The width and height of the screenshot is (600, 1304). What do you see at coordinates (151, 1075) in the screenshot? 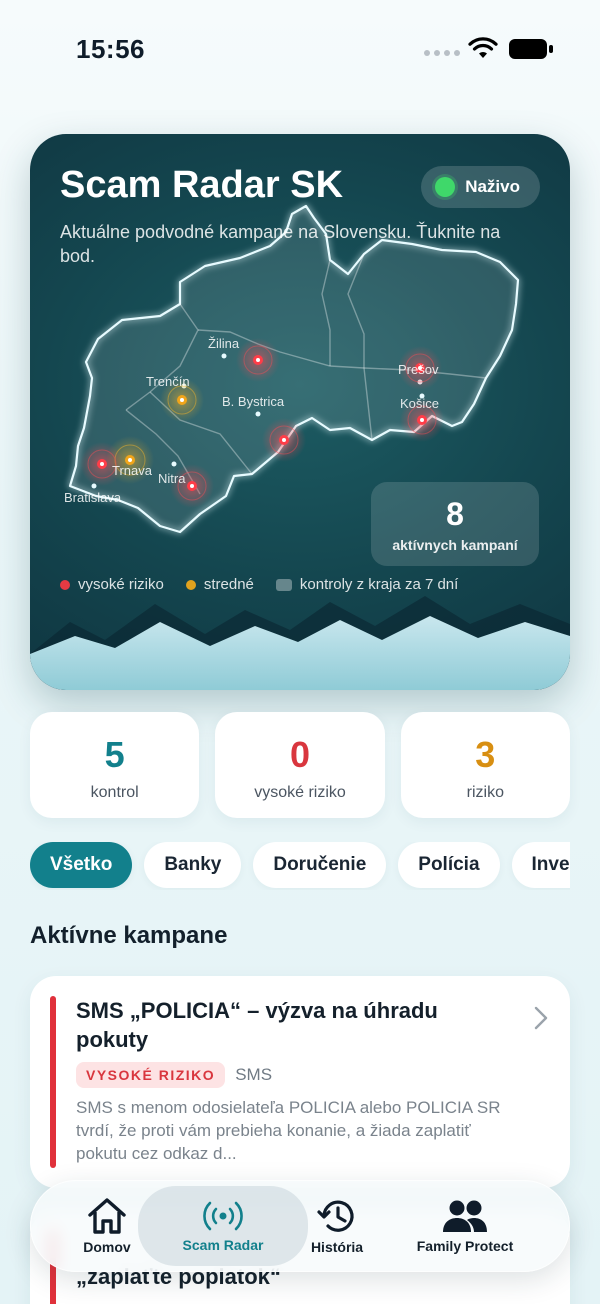
I see `risk-badge: VYSOKÉ RIZIKO` at bounding box center [151, 1075].